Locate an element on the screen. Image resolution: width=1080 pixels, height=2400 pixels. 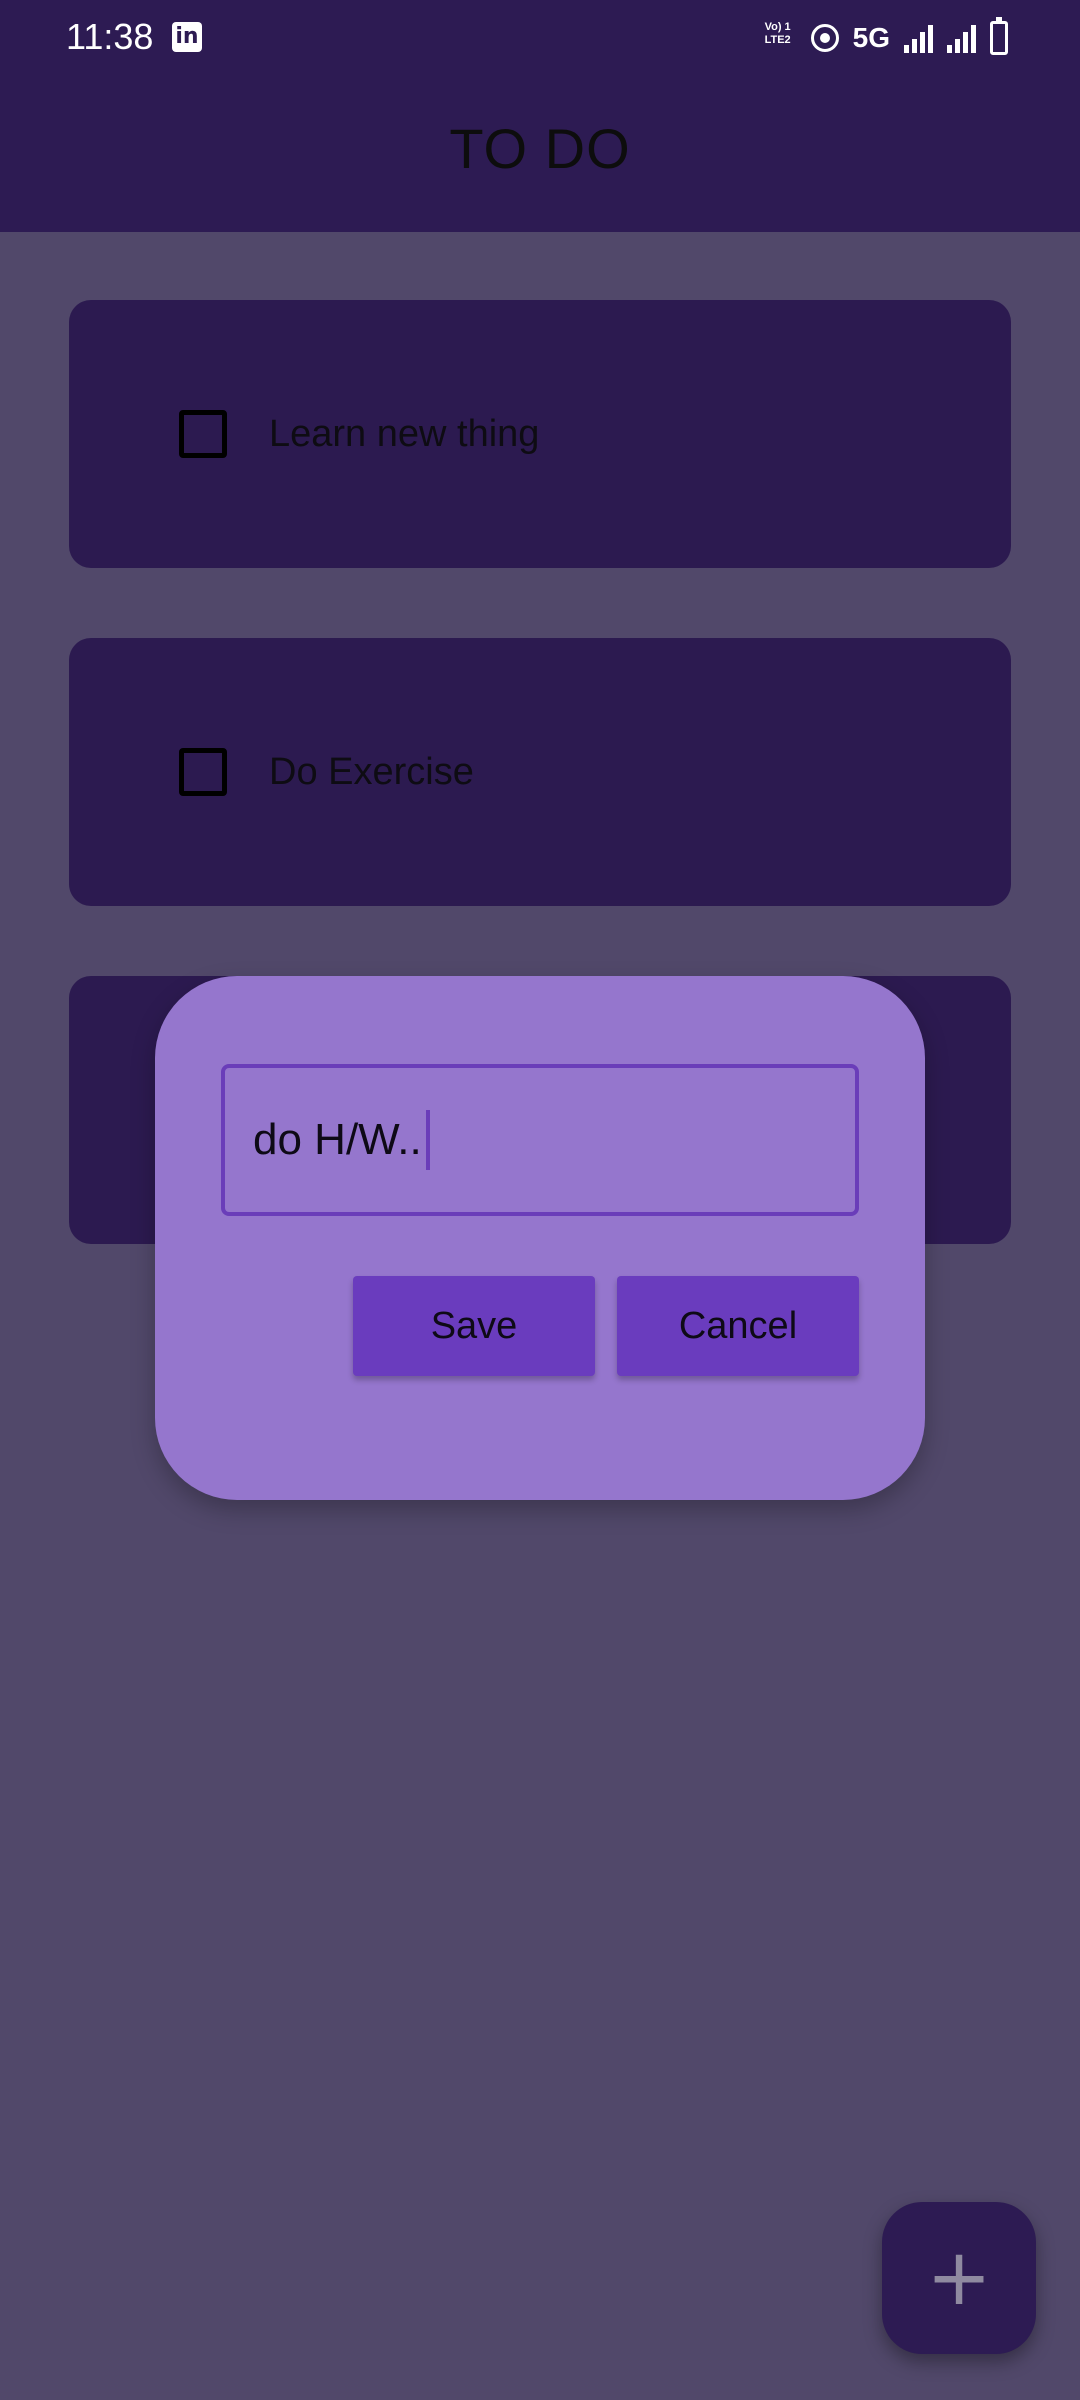
task-card: Learn new thing is located at coordinates (540, 434).